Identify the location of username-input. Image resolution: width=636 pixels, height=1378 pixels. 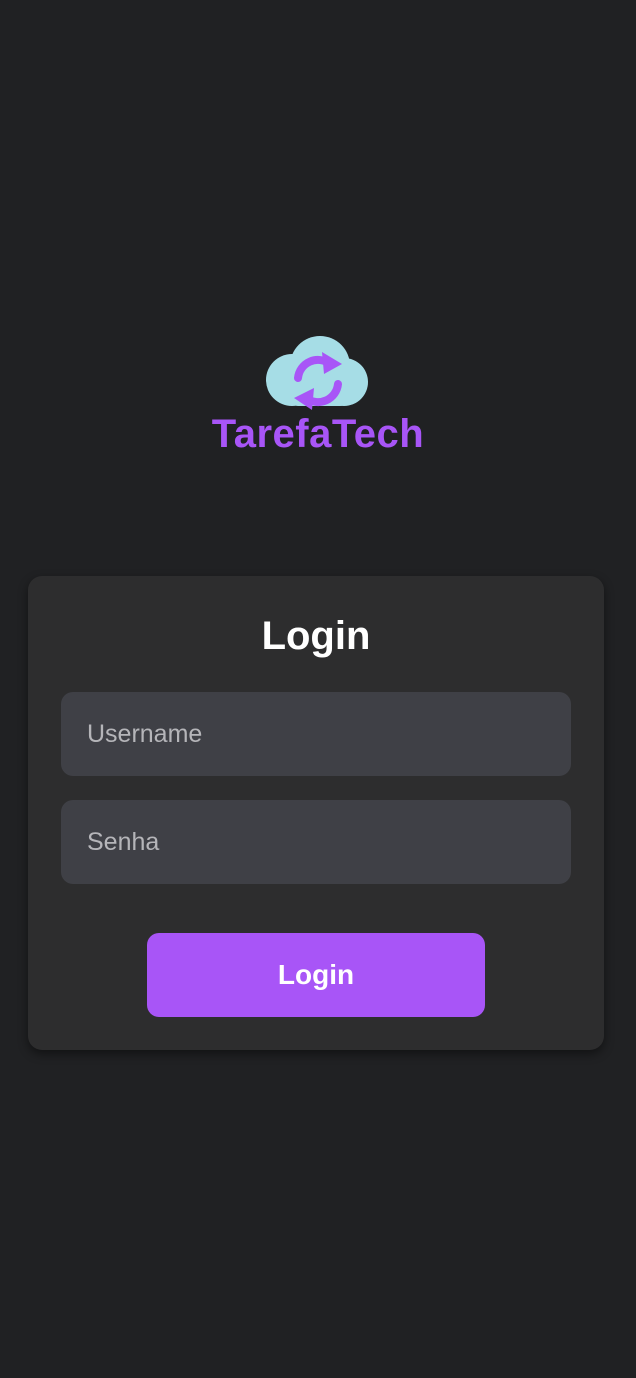
(316, 734).